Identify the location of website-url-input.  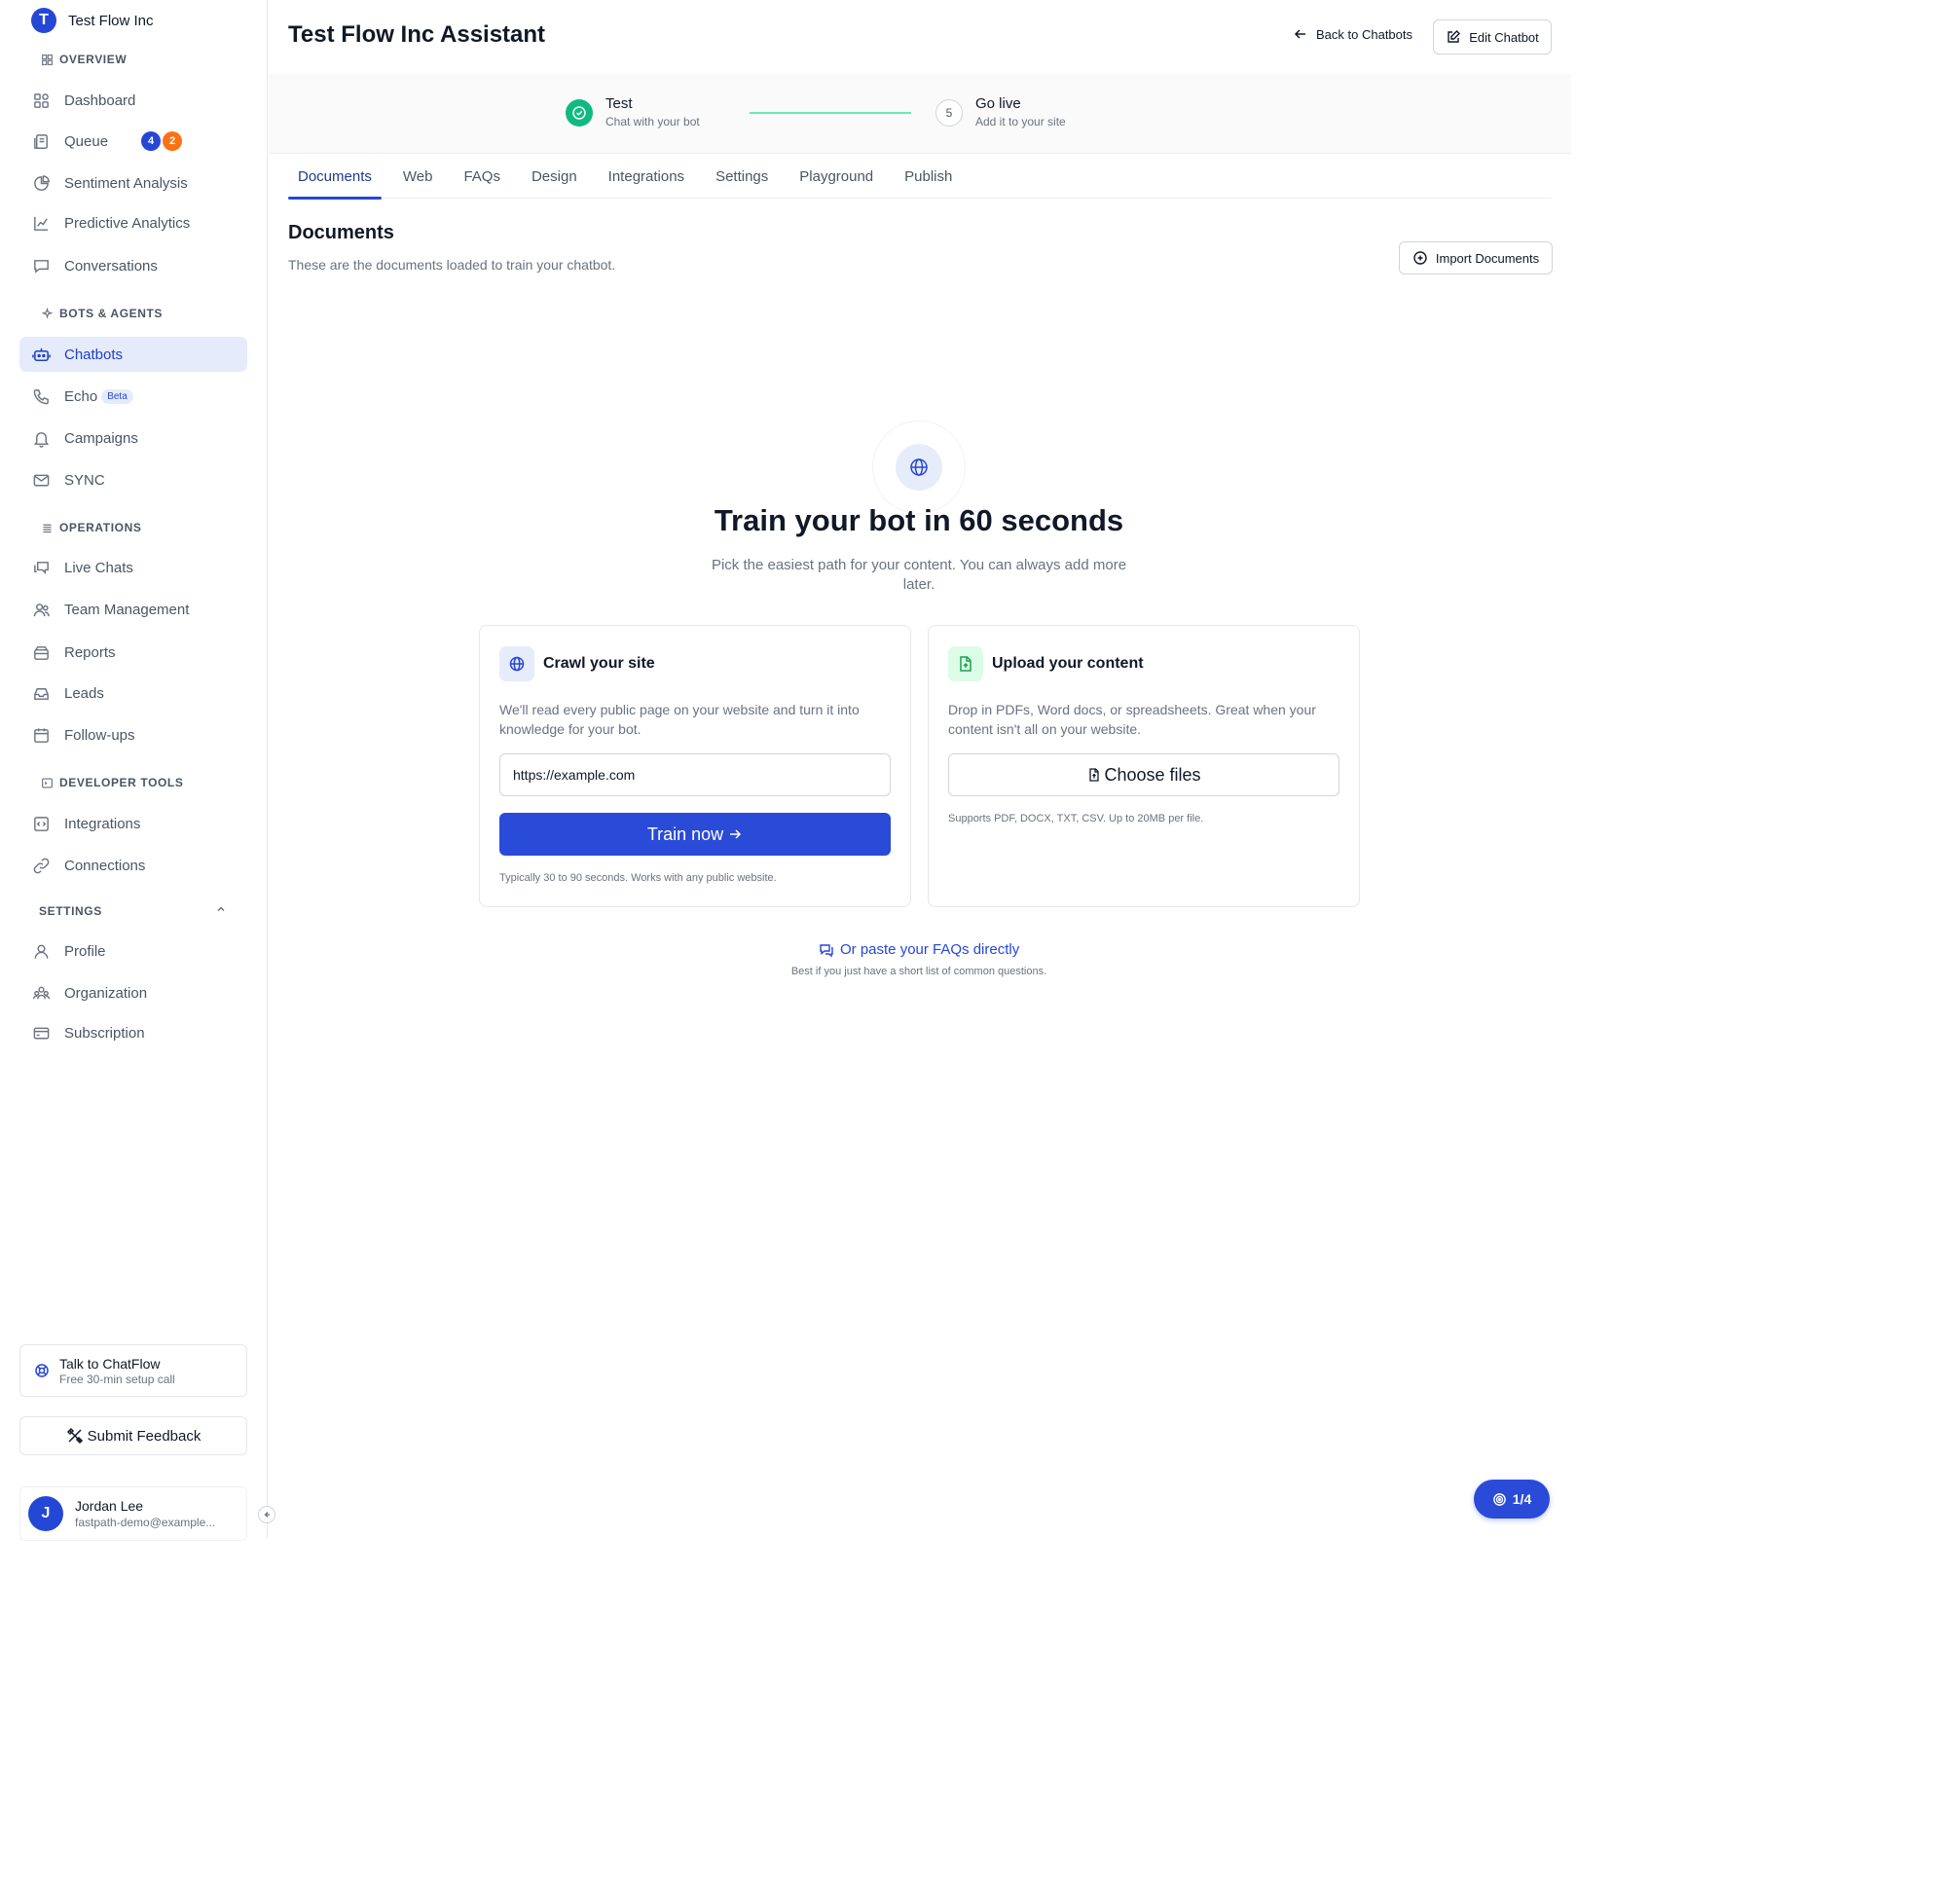
(695, 774).